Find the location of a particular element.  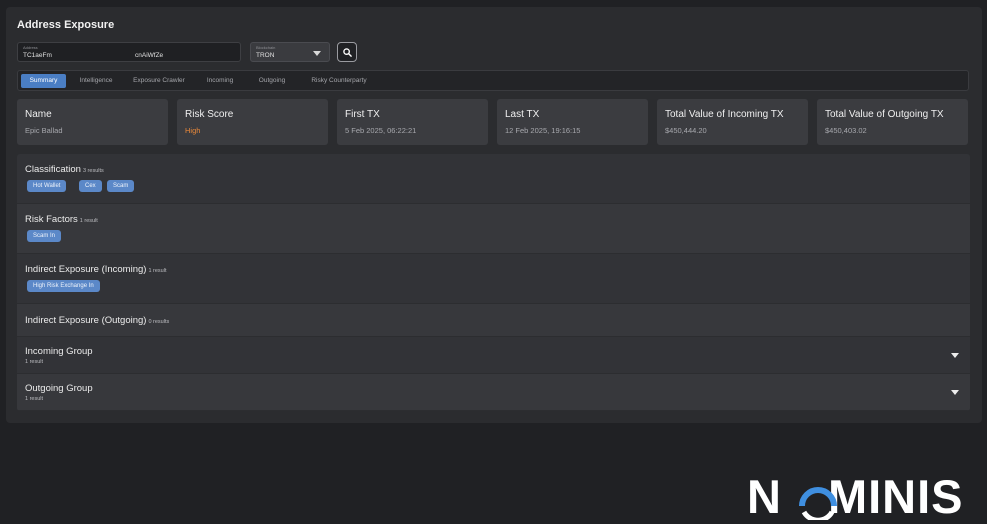

logo-o-mark is located at coordinates (818, 503).